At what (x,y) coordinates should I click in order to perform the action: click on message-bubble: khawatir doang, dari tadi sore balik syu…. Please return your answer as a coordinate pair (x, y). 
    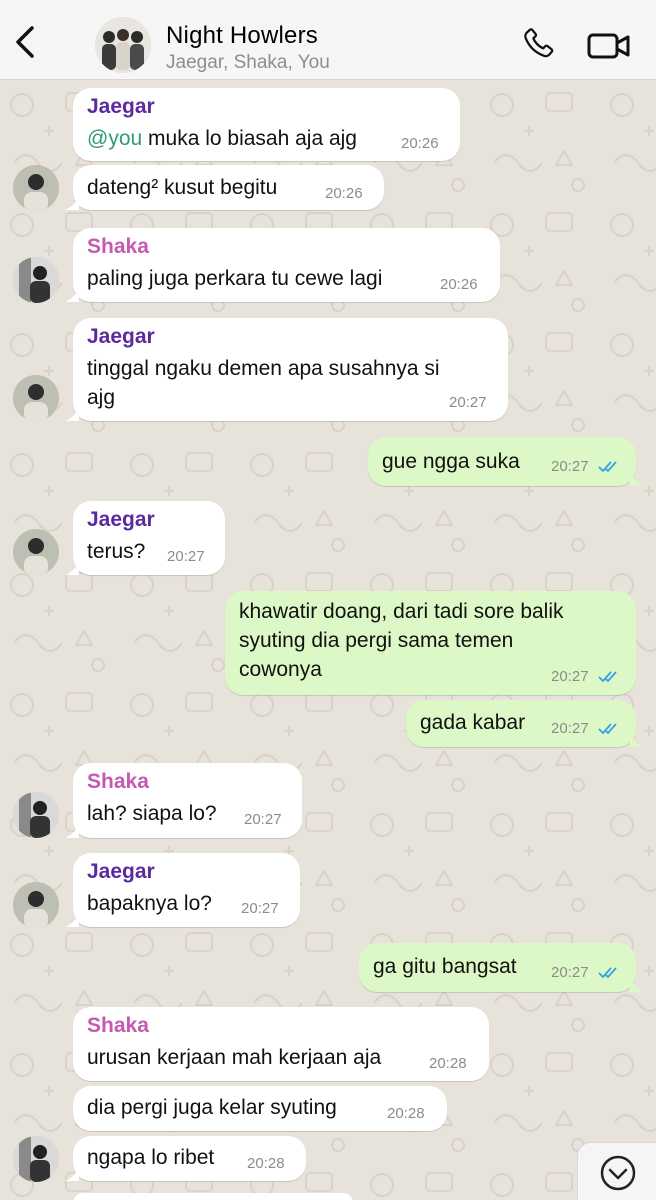
    Looking at the image, I should click on (430, 643).